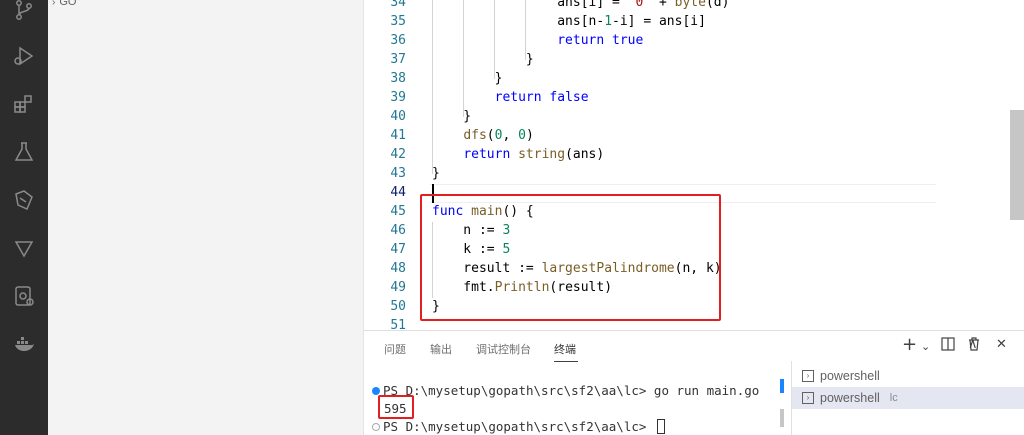 Image resolution: width=1024 pixels, height=435 pixels. What do you see at coordinates (398, 135) in the screenshot?
I see `line-number: 41` at bounding box center [398, 135].